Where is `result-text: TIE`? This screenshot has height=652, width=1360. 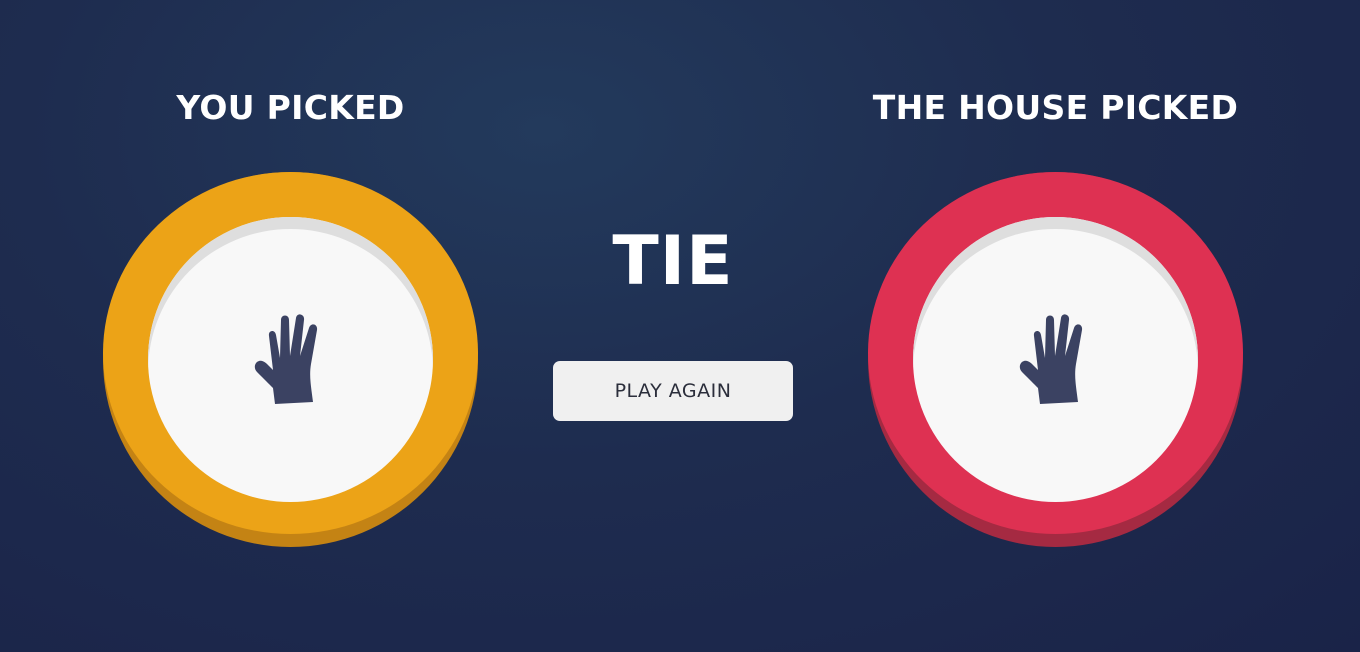 result-text: TIE is located at coordinates (673, 261).